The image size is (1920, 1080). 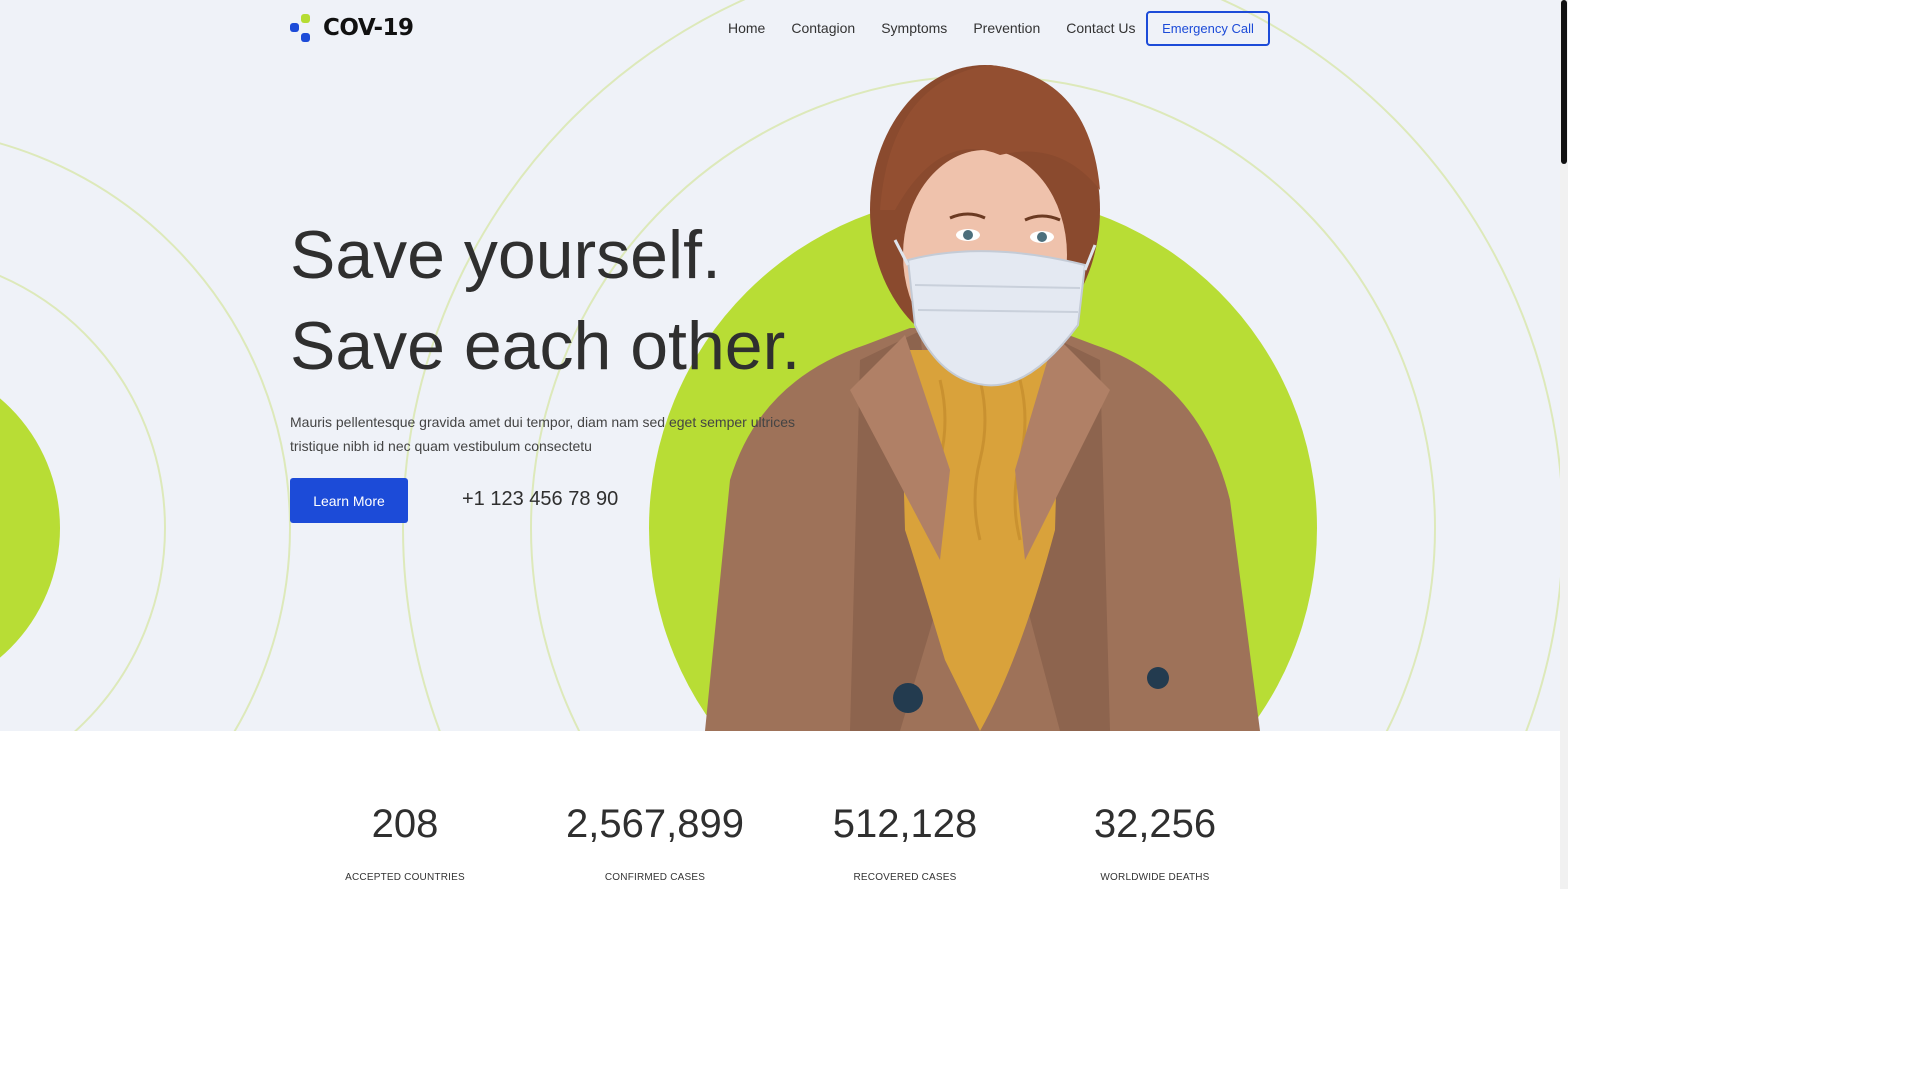 I want to click on stat-confirmed-cases: 2,567,899 CONFIRMED CASES, so click(x=655, y=841).